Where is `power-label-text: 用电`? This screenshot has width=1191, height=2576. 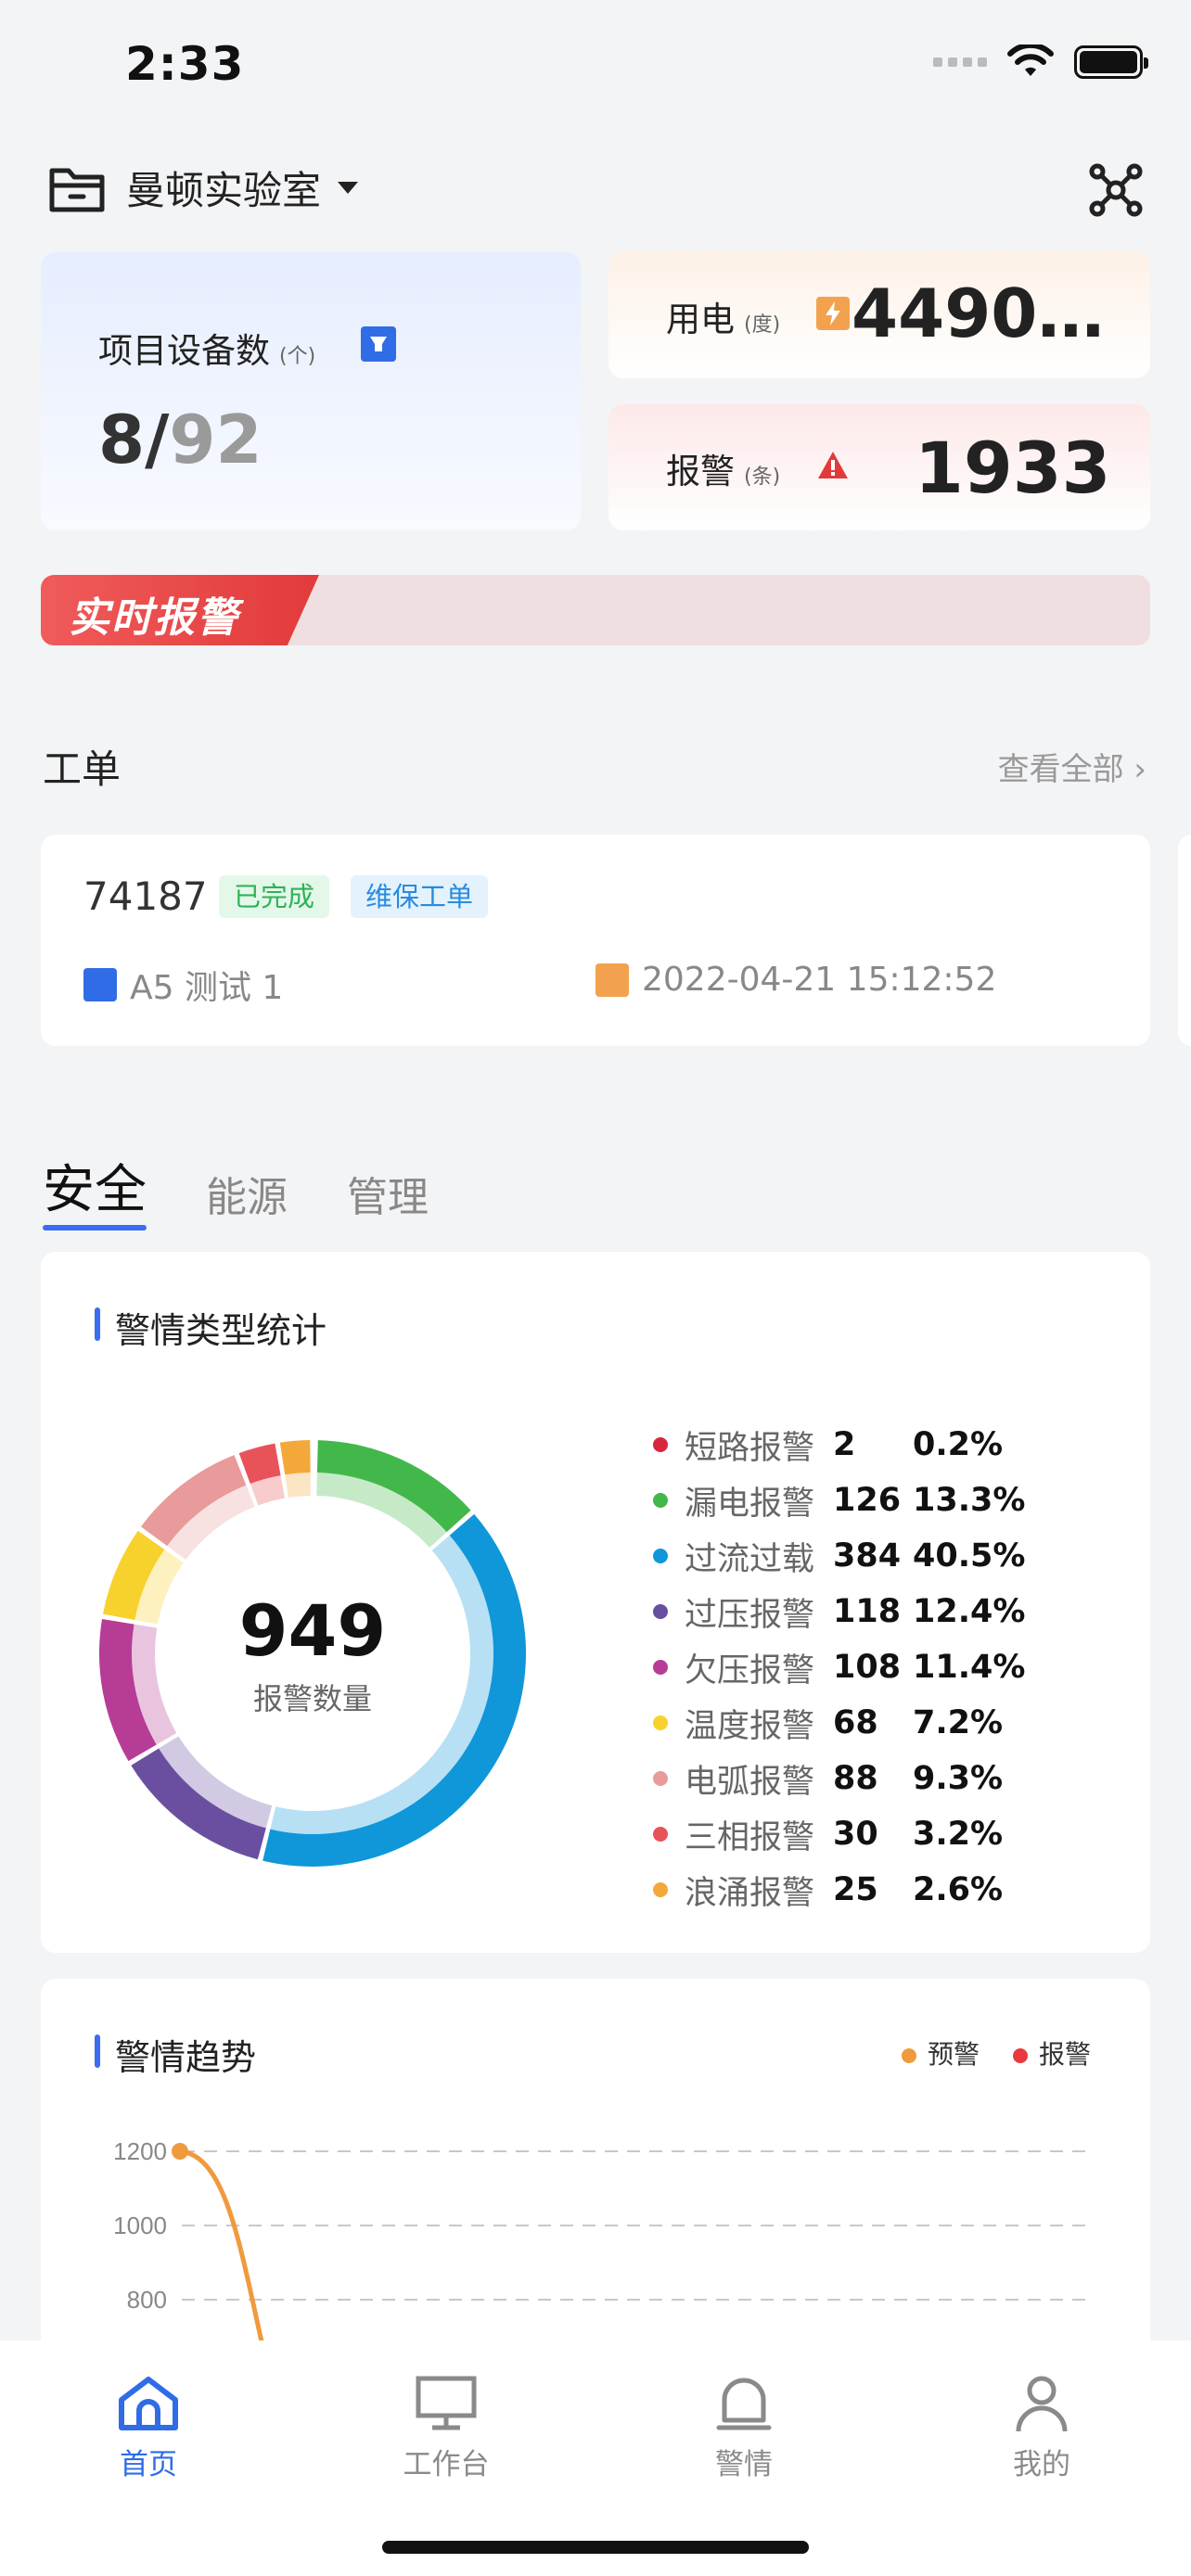
power-label-text: 用电 is located at coordinates (701, 319).